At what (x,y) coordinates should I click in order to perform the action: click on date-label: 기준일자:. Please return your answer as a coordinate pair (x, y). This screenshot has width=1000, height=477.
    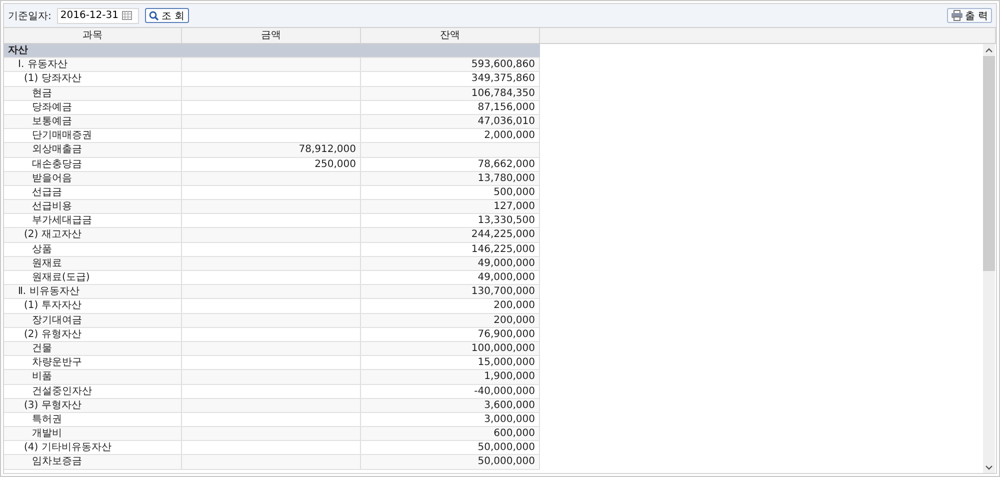
    Looking at the image, I should click on (30, 16).